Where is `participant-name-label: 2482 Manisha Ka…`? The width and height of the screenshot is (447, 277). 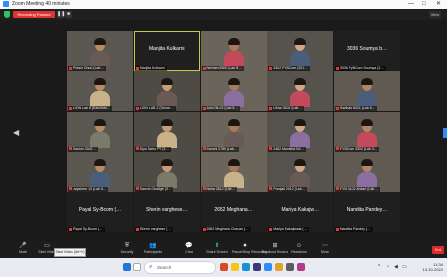 participant-name-label: 2482 Manisha Ka… is located at coordinates (288, 148).